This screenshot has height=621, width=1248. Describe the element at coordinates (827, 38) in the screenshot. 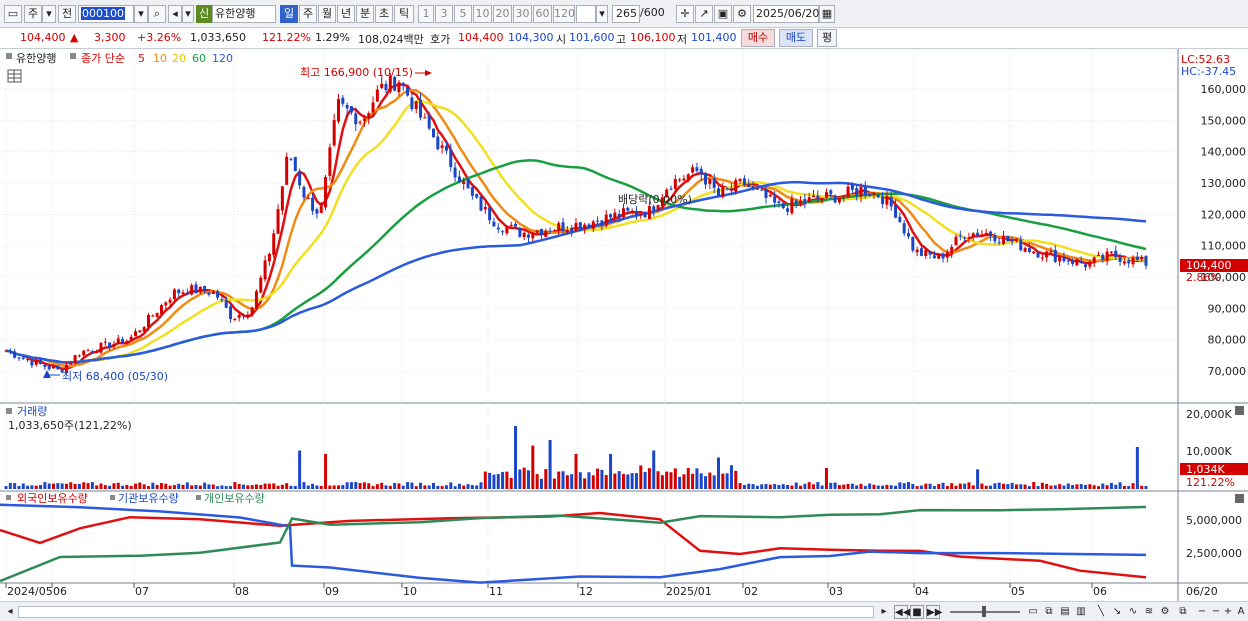

I see `eval-button: 평` at that location.